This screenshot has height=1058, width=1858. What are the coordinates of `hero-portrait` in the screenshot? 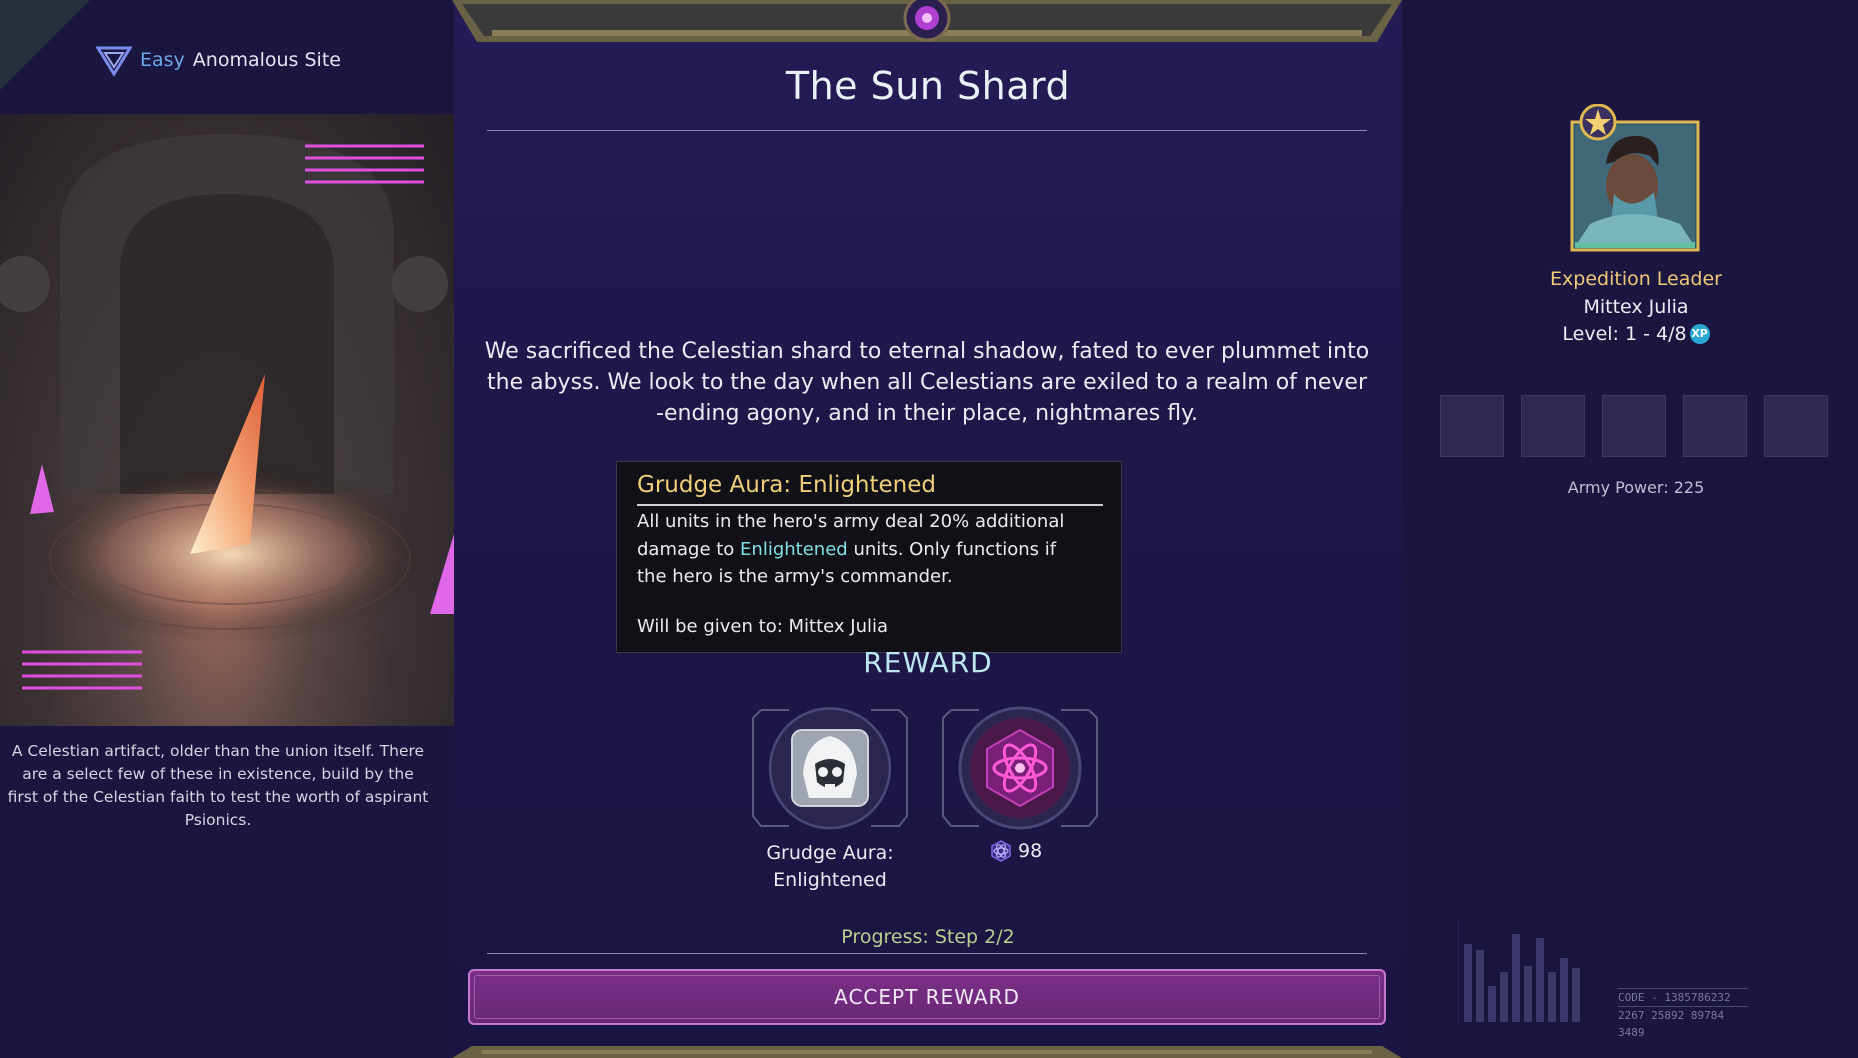 It's located at (1635, 179).